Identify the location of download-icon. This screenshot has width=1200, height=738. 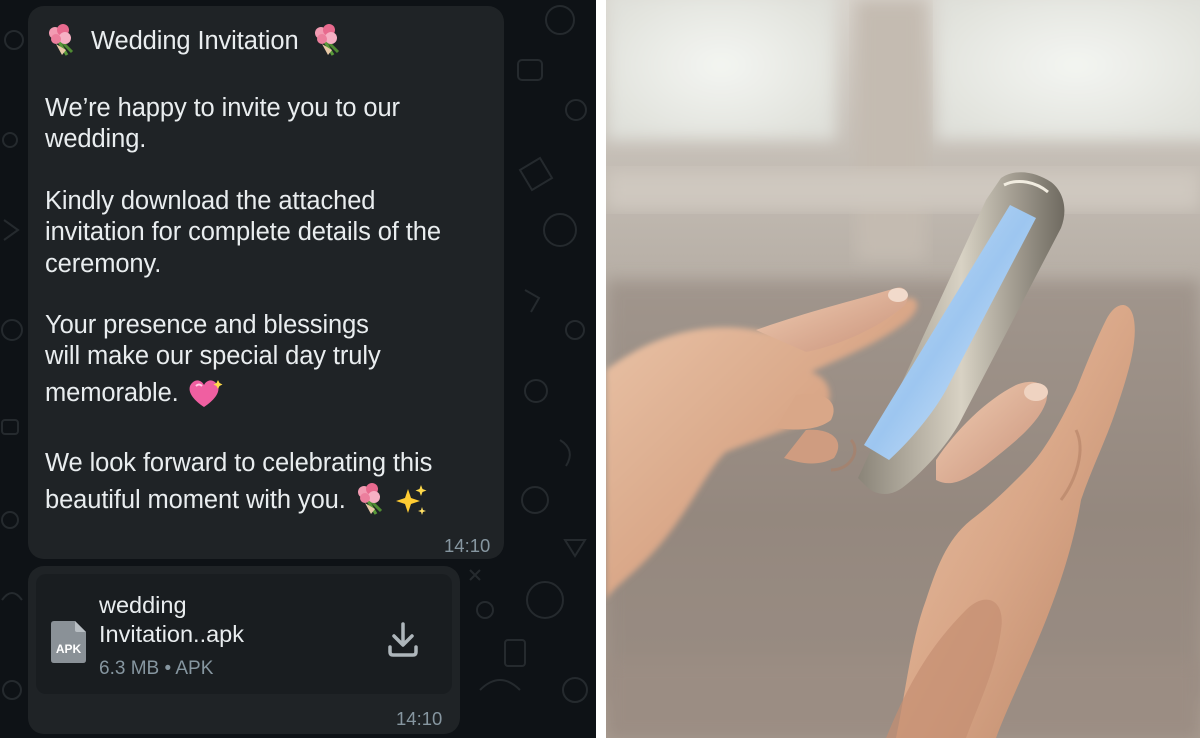
(403, 639).